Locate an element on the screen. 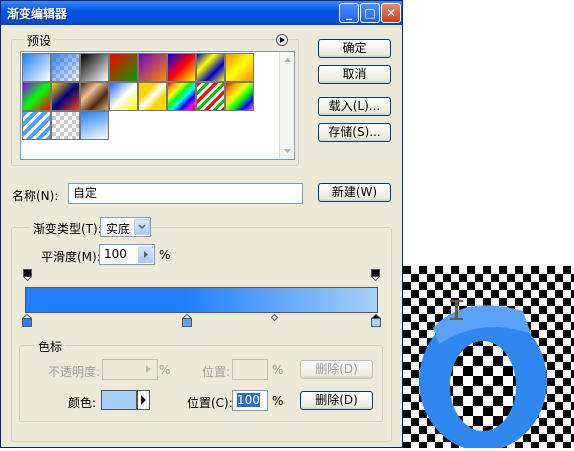 This screenshot has width=574, height=451. opacity-unit: % is located at coordinates (165, 370).